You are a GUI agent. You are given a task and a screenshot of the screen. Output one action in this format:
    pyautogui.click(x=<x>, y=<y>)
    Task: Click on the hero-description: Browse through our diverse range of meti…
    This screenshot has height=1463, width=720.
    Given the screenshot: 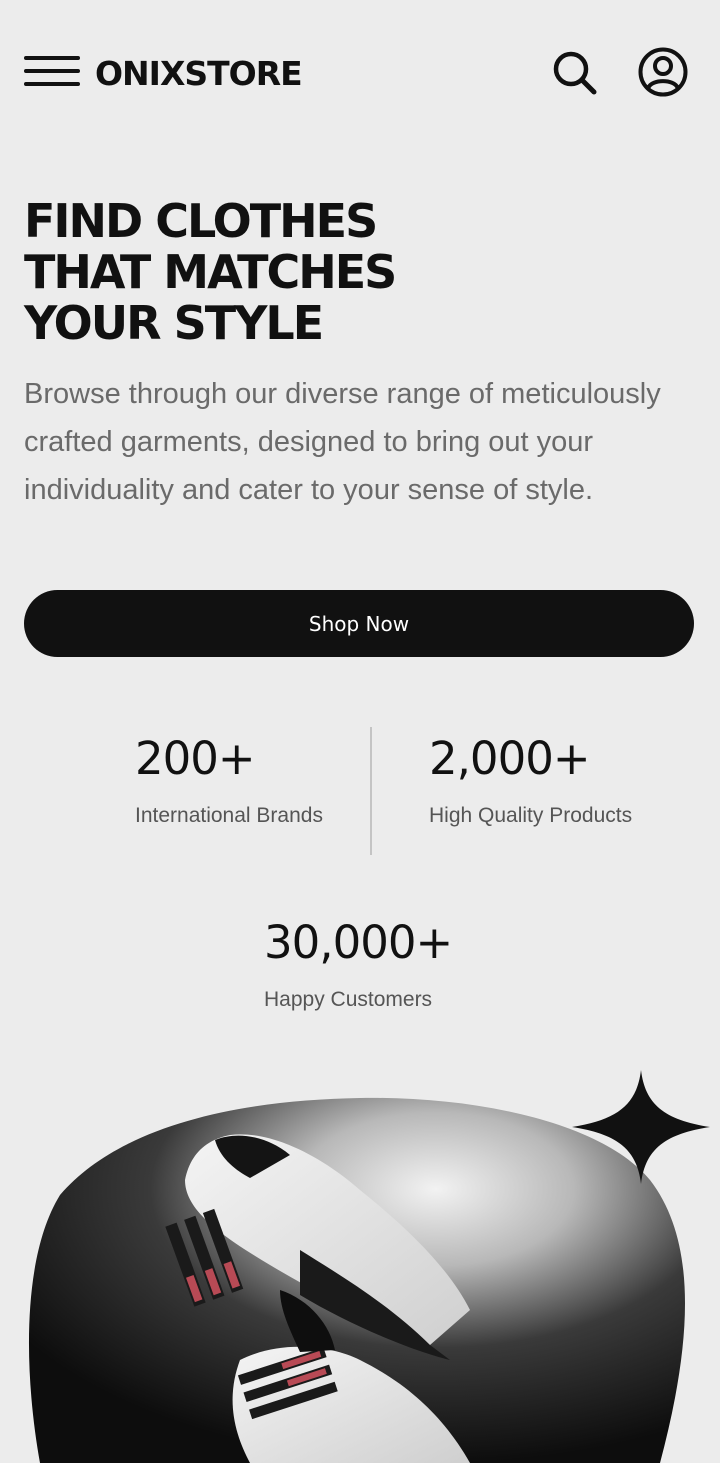 What is the action you would take?
    pyautogui.click(x=342, y=442)
    